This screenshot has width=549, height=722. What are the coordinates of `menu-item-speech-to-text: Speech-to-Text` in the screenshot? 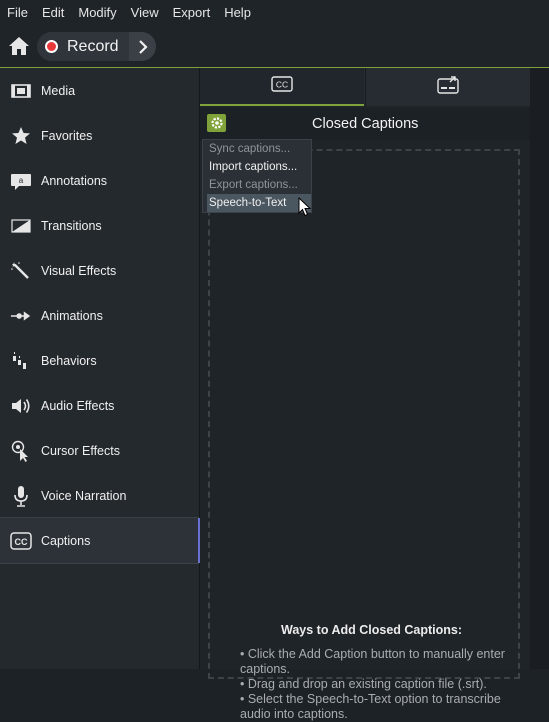 It's located at (259, 203).